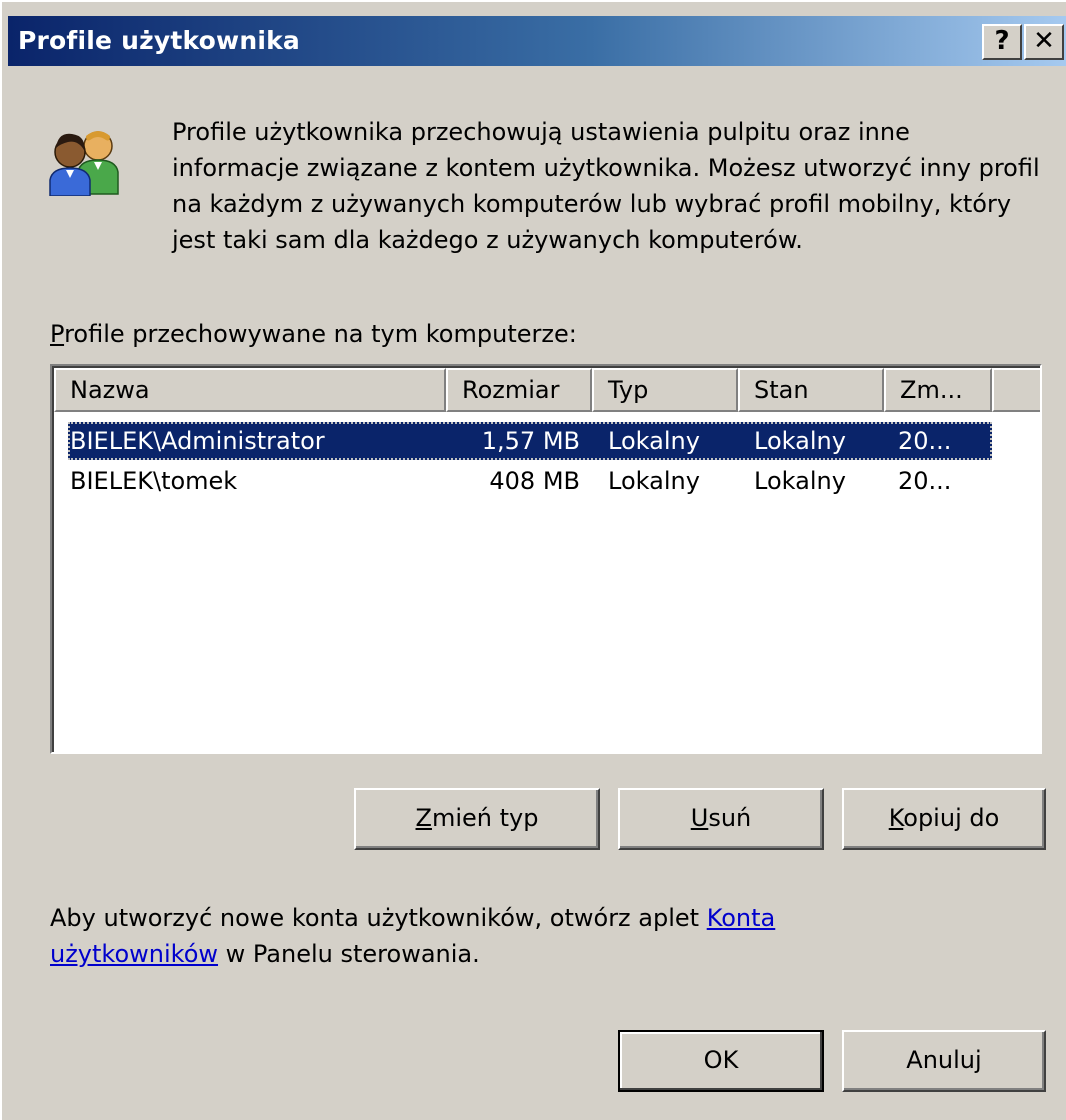 Image resolution: width=1066 pixels, height=1120 pixels. Describe the element at coordinates (721, 1061) in the screenshot. I see `ok-button: OK` at that location.